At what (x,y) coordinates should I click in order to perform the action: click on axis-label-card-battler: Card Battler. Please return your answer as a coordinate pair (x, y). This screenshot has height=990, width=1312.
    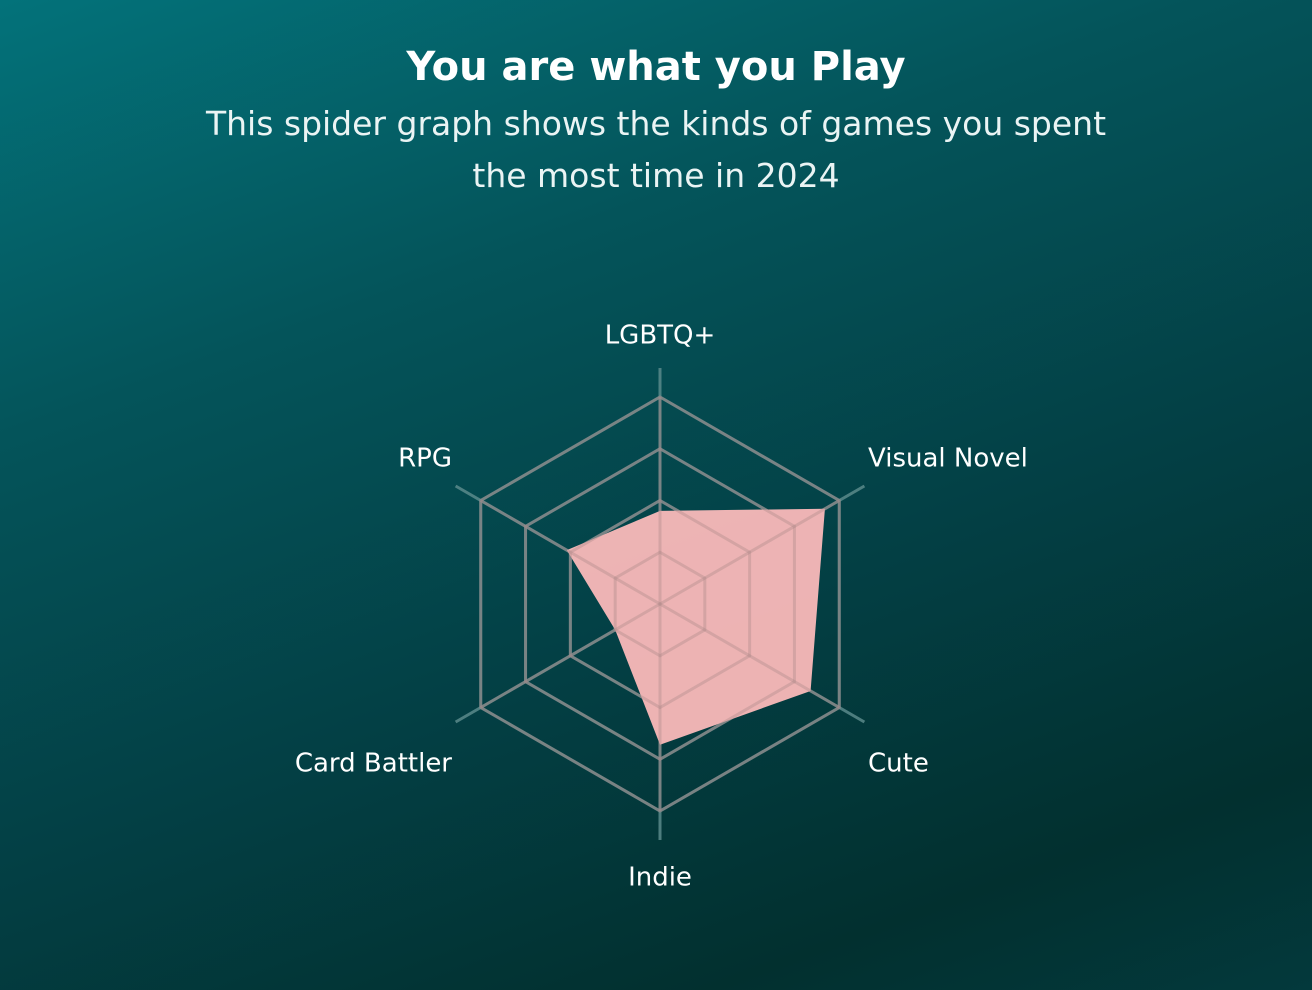
    Looking at the image, I should click on (373, 764).